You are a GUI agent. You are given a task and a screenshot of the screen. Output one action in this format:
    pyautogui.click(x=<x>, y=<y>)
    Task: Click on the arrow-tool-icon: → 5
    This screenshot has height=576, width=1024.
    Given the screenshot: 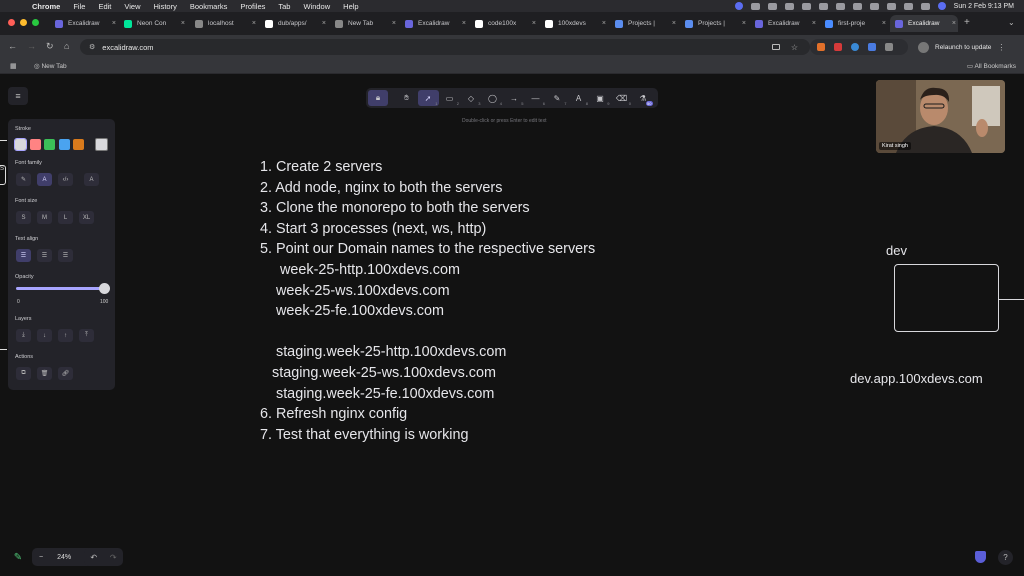 What is the action you would take?
    pyautogui.click(x=514, y=98)
    